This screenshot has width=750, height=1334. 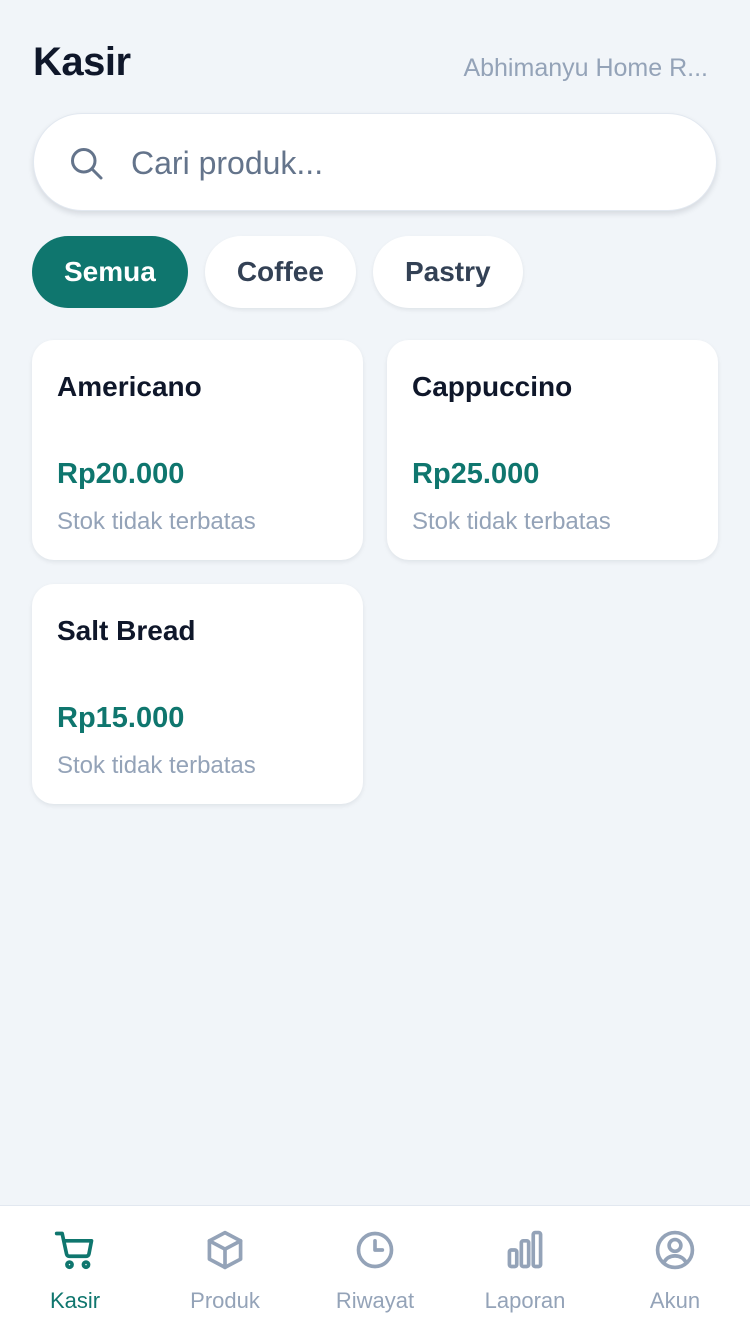 I want to click on product-card-cappuccino: Cappuccino Rp25.000 Stok tidak terbatas, so click(x=552, y=450).